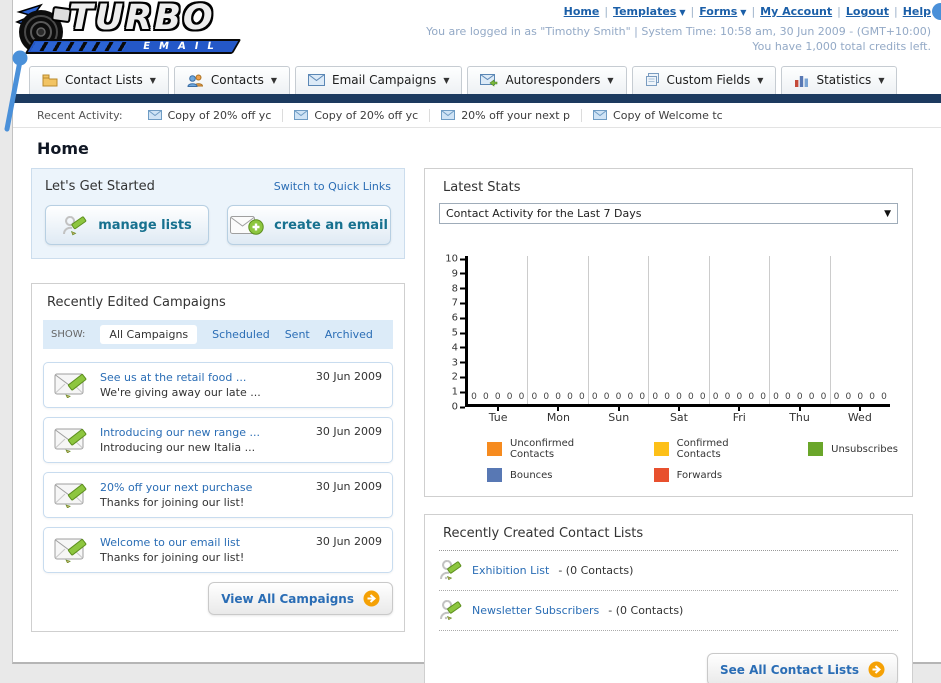  What do you see at coordinates (172, 557) in the screenshot?
I see `campaign-subtitle: Thanks for joining our list!` at bounding box center [172, 557].